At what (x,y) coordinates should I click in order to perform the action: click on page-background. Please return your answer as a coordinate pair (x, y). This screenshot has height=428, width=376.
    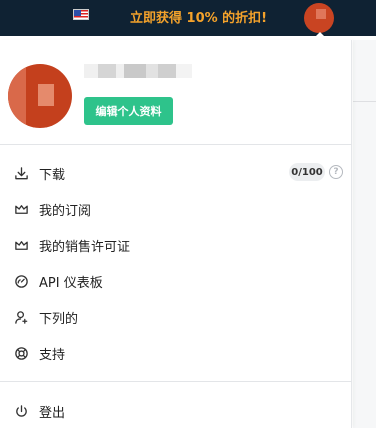
    Looking at the image, I should click on (364, 234).